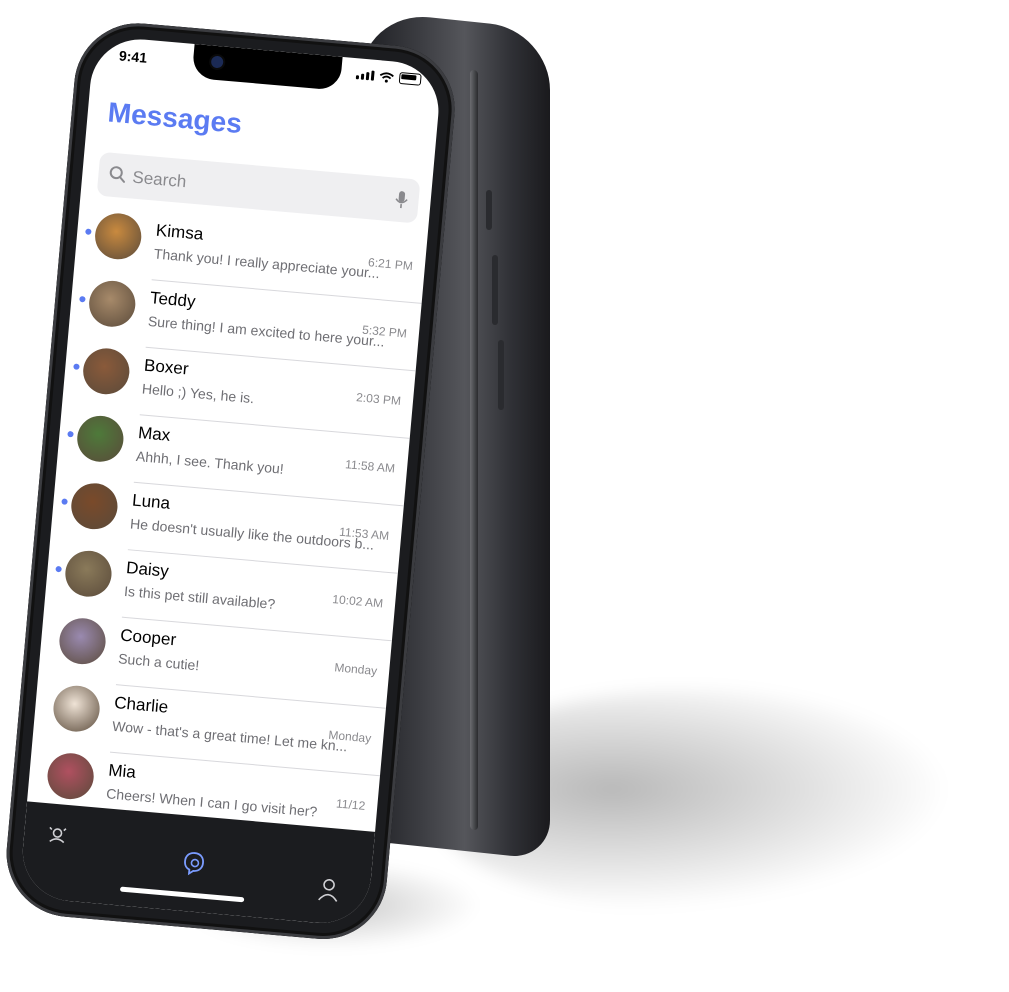 This screenshot has width=1009, height=992. I want to click on message-preview: Is this pet still available?, so click(199, 597).